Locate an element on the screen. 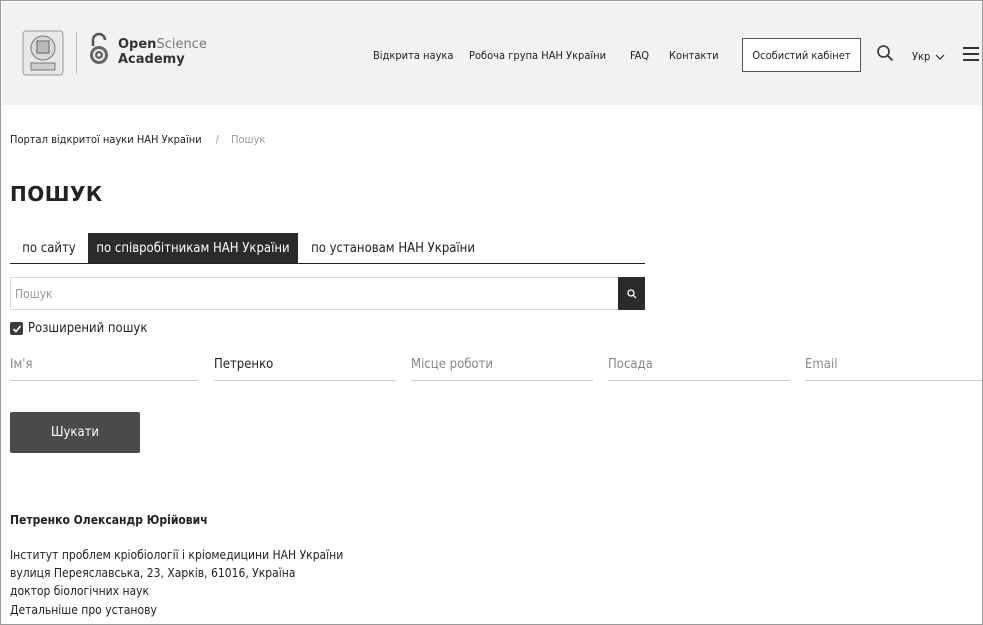  nas-emblem-icon is located at coordinates (43, 53).